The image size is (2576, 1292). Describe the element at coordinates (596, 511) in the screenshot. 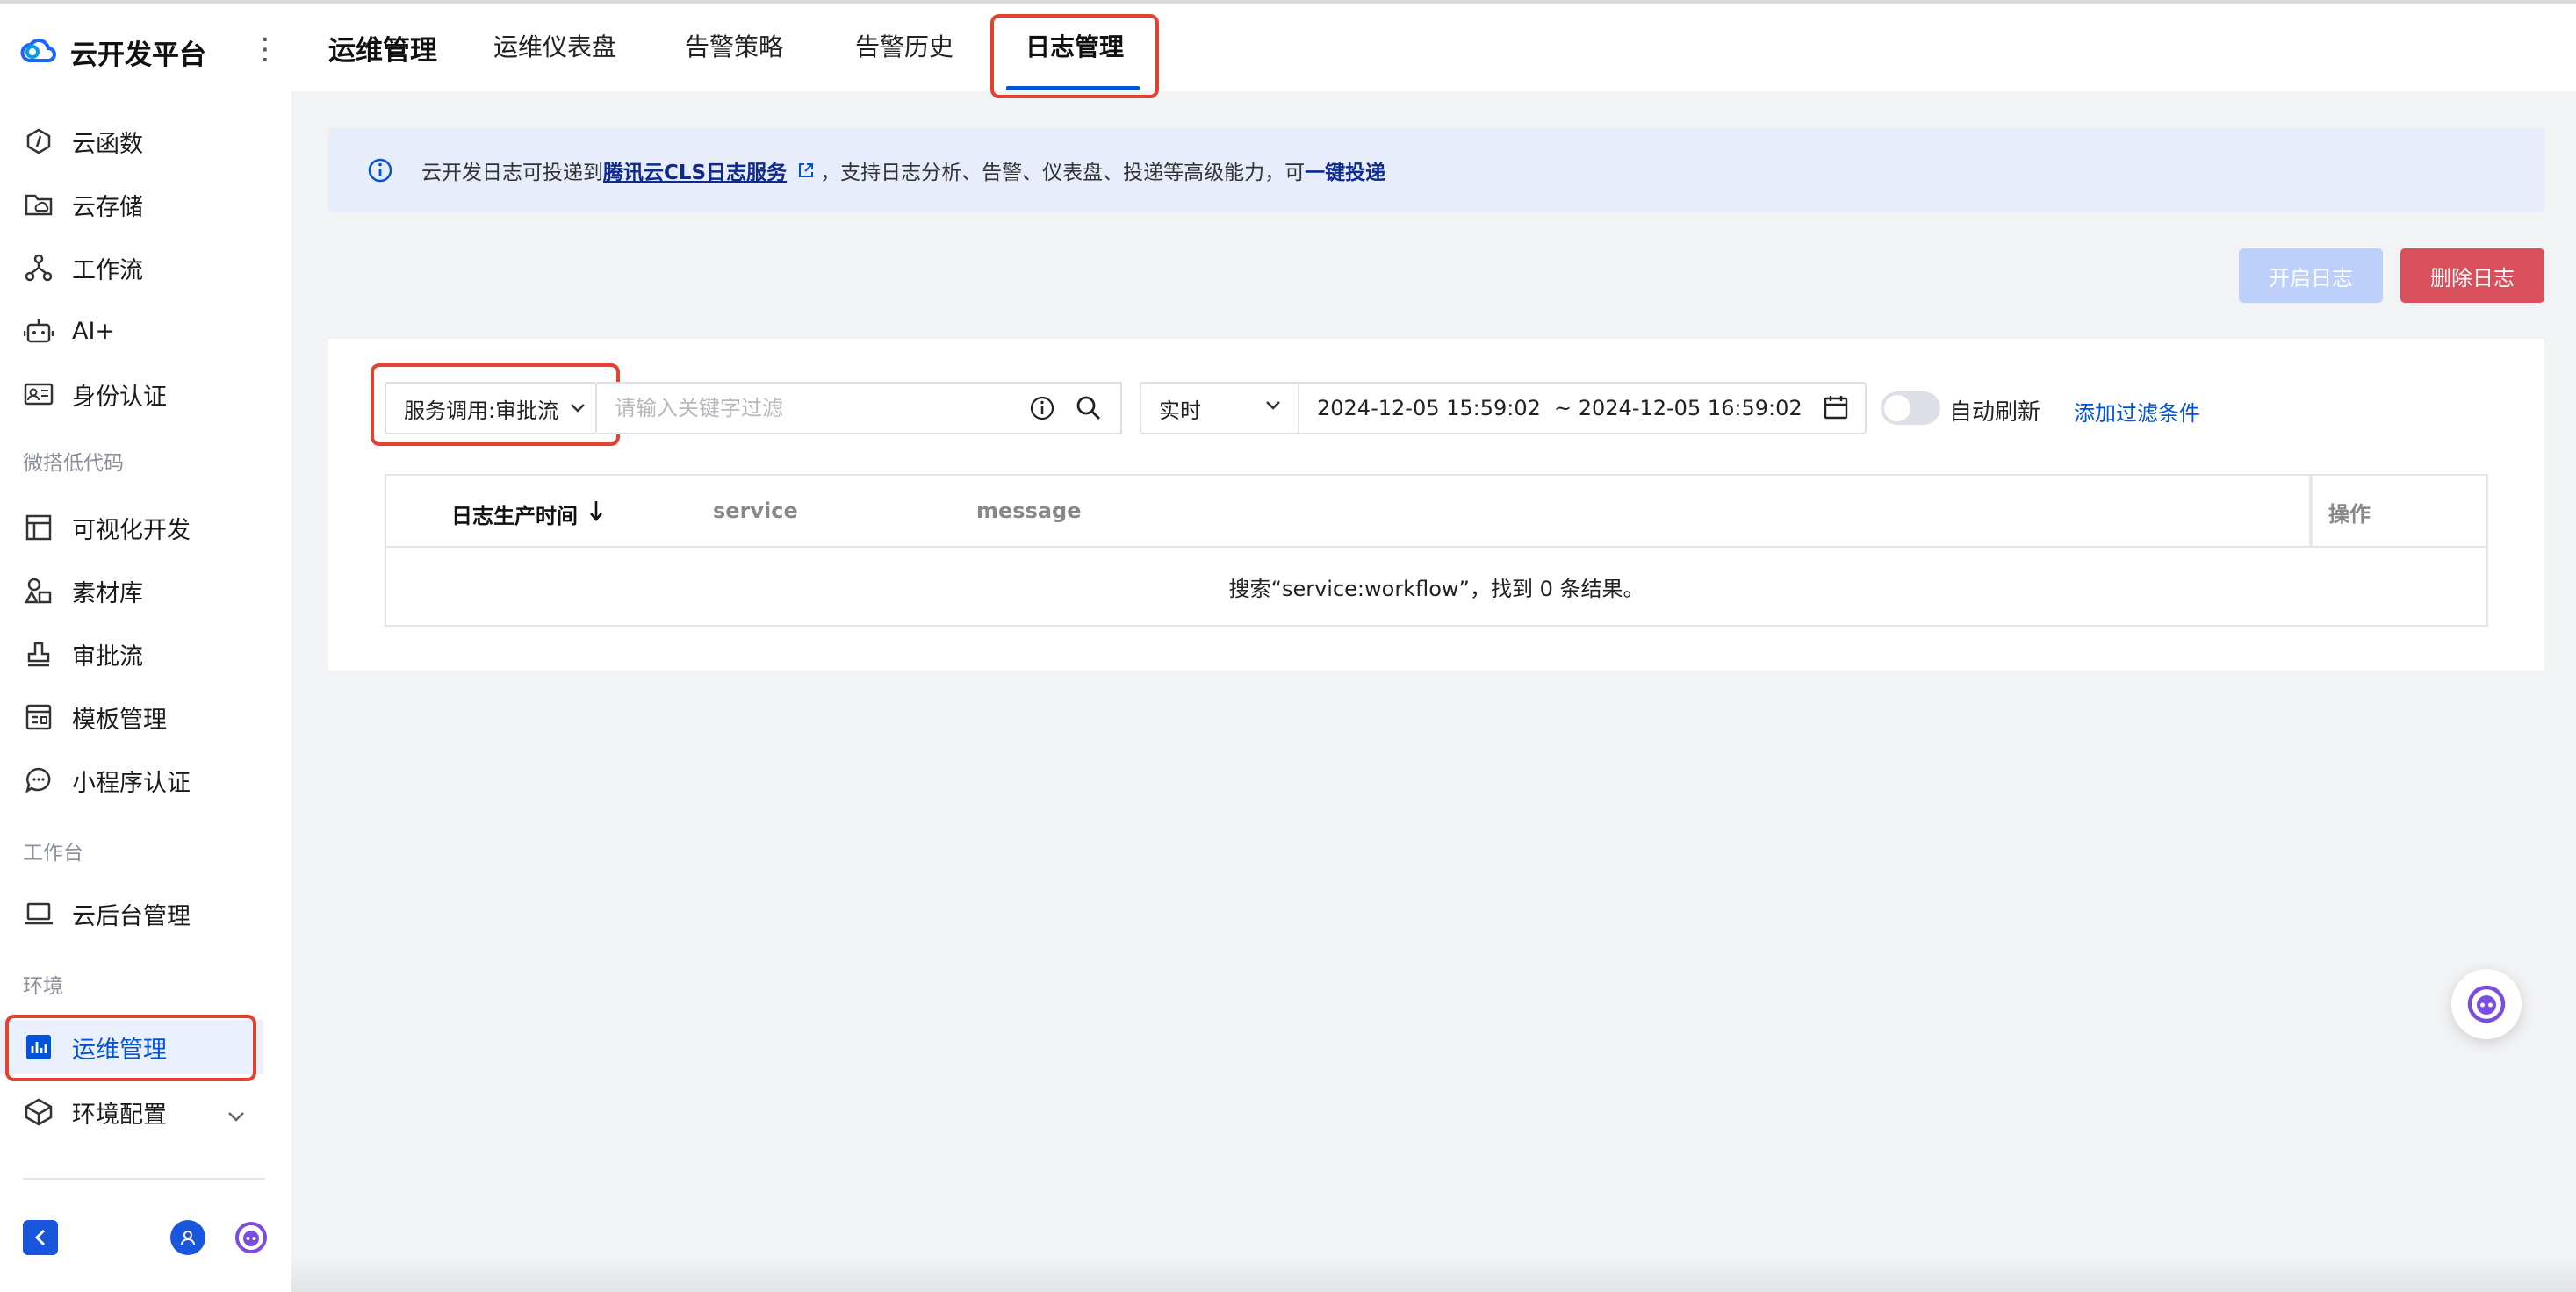

I see `sort-down-icon` at that location.